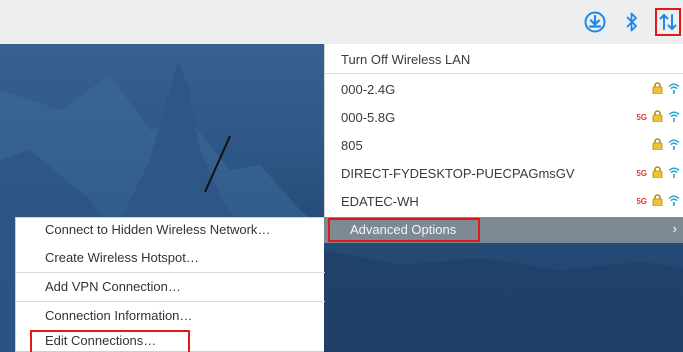 The height and width of the screenshot is (352, 683). Describe the element at coordinates (406, 59) in the screenshot. I see `turn-off-wireless-label: Turn Off Wireless LAN` at that location.